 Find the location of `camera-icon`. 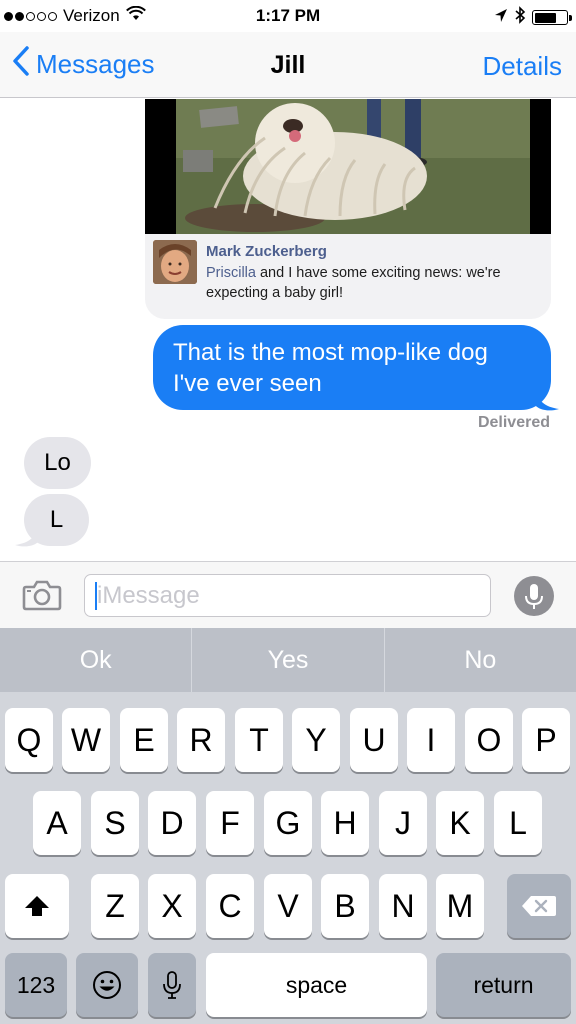

camera-icon is located at coordinates (42, 595).